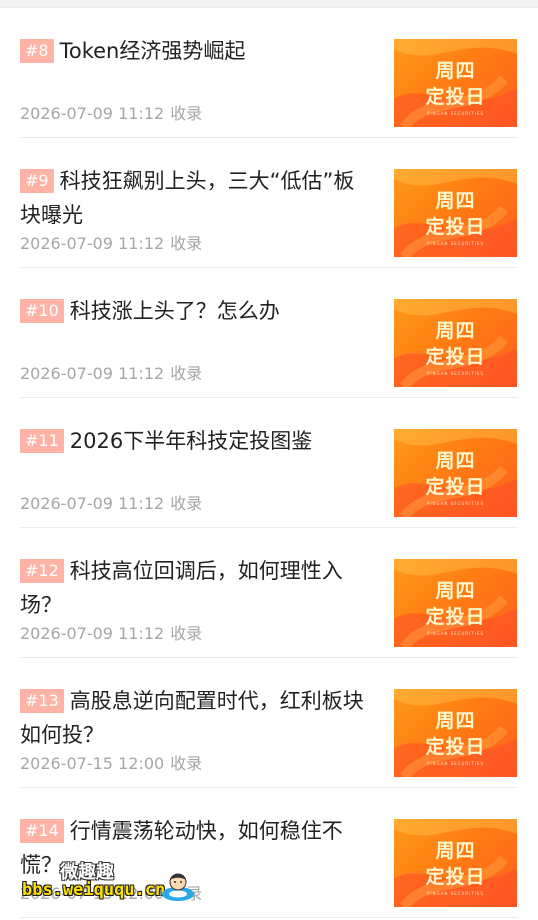 Image resolution: width=538 pixels, height=920 pixels. What do you see at coordinates (181, 588) in the screenshot?
I see `article-title-text: 科技高位回调后，如何理性入场？` at bounding box center [181, 588].